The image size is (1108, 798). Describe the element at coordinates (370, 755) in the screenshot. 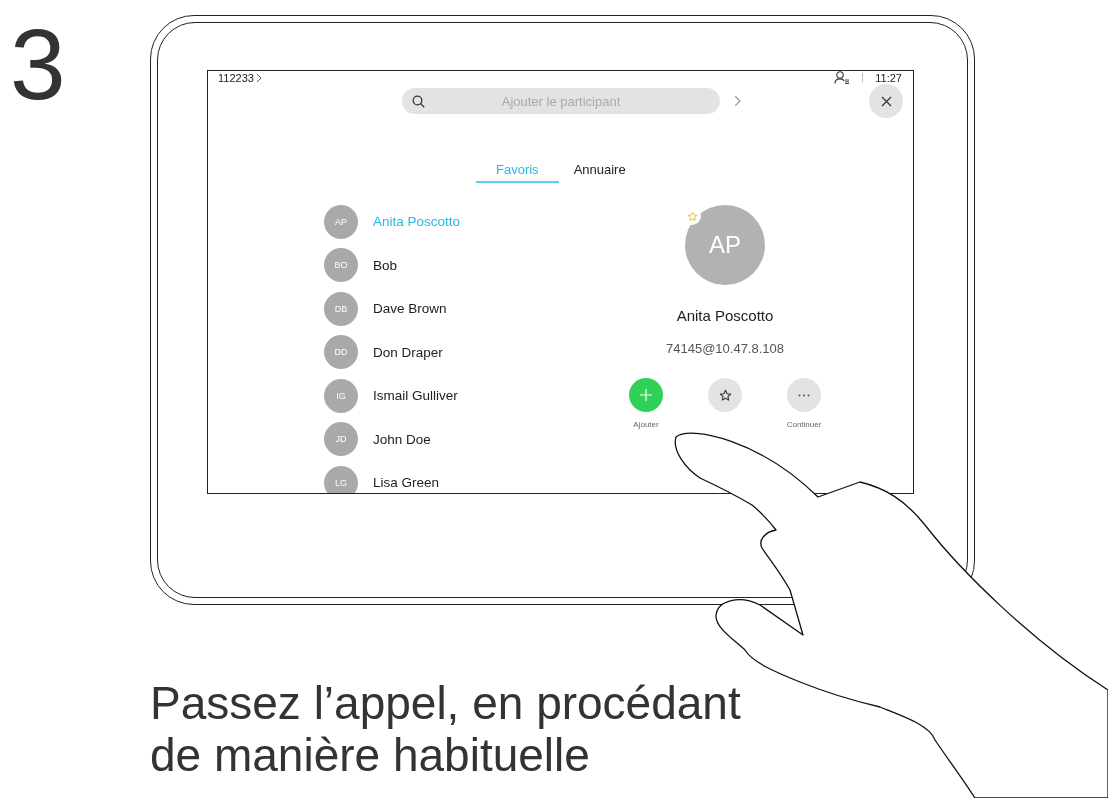

I see `caption-text: de manière habituelle` at that location.